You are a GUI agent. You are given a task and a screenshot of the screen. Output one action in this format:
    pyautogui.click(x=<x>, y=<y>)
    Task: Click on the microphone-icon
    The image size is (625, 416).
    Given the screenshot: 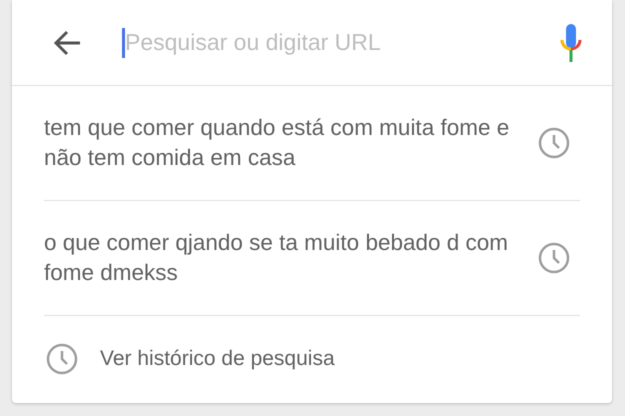 What is the action you would take?
    pyautogui.click(x=571, y=43)
    